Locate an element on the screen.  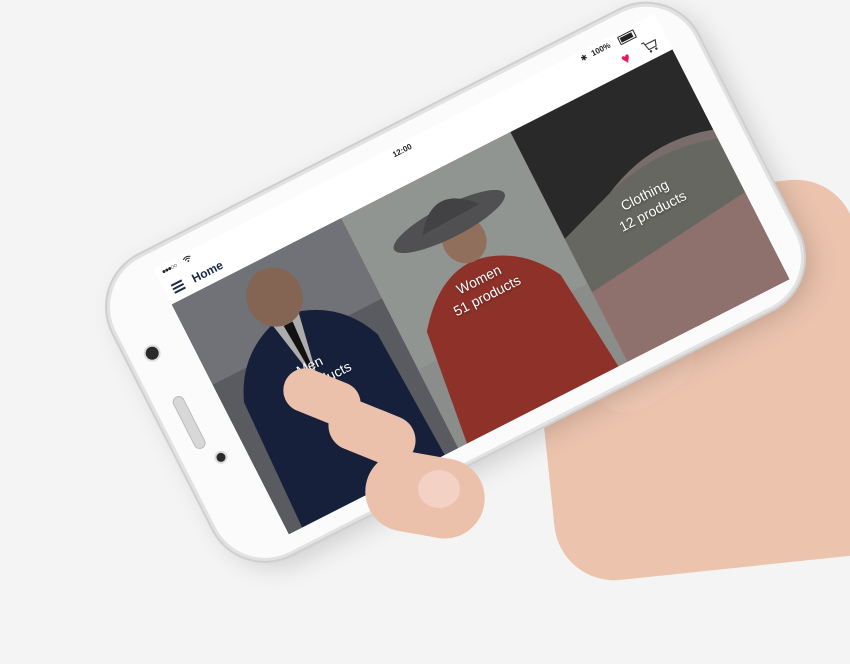
earpiece-speaker is located at coordinates (189, 422).